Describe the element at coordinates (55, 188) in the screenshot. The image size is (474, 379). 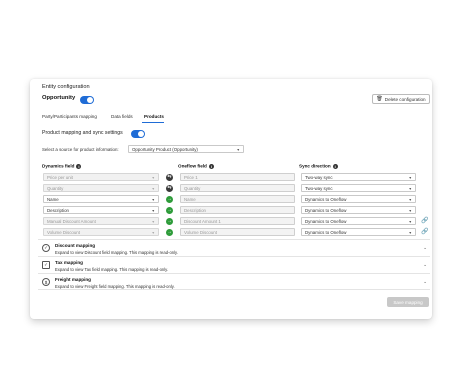
I see `dynamics-field-value: Quantity` at that location.